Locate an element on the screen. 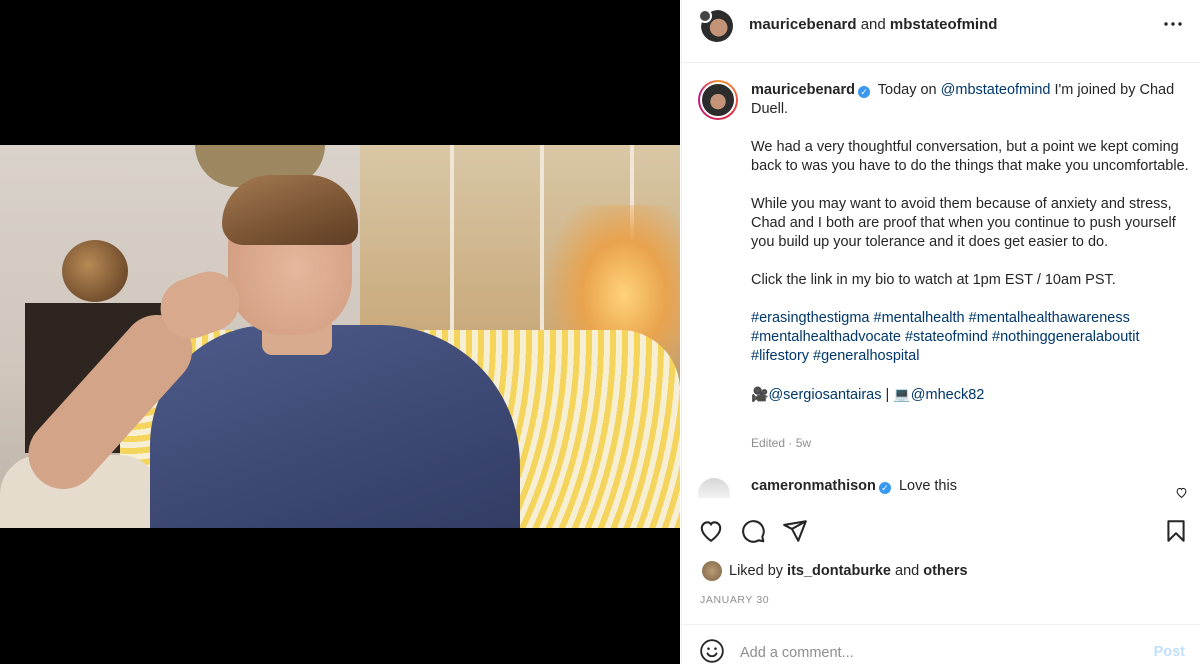 This screenshot has height=664, width=1200. post-authors: mauricebenard and mbstateofmind is located at coordinates (873, 24).